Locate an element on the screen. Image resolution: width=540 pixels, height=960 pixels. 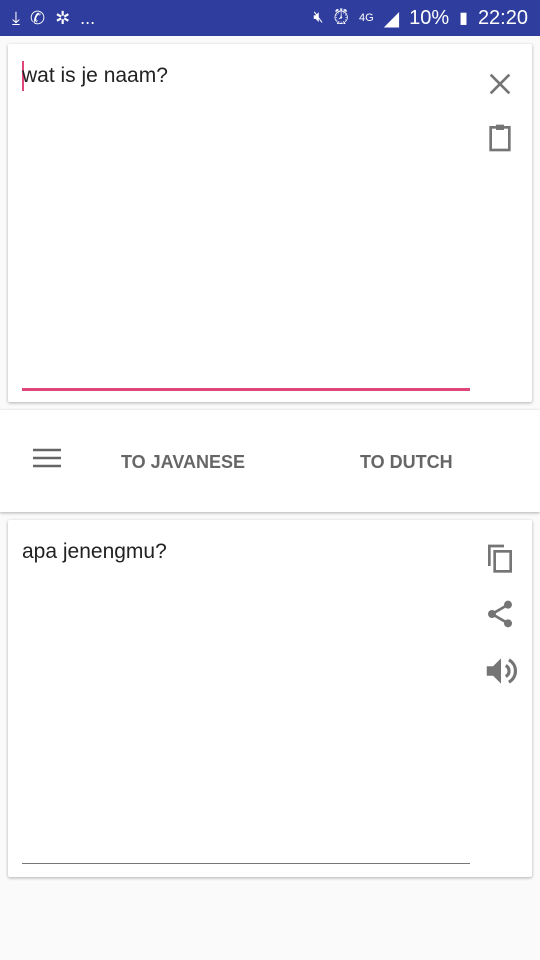
battery-charging-icon: ▮ is located at coordinates (463, 18).